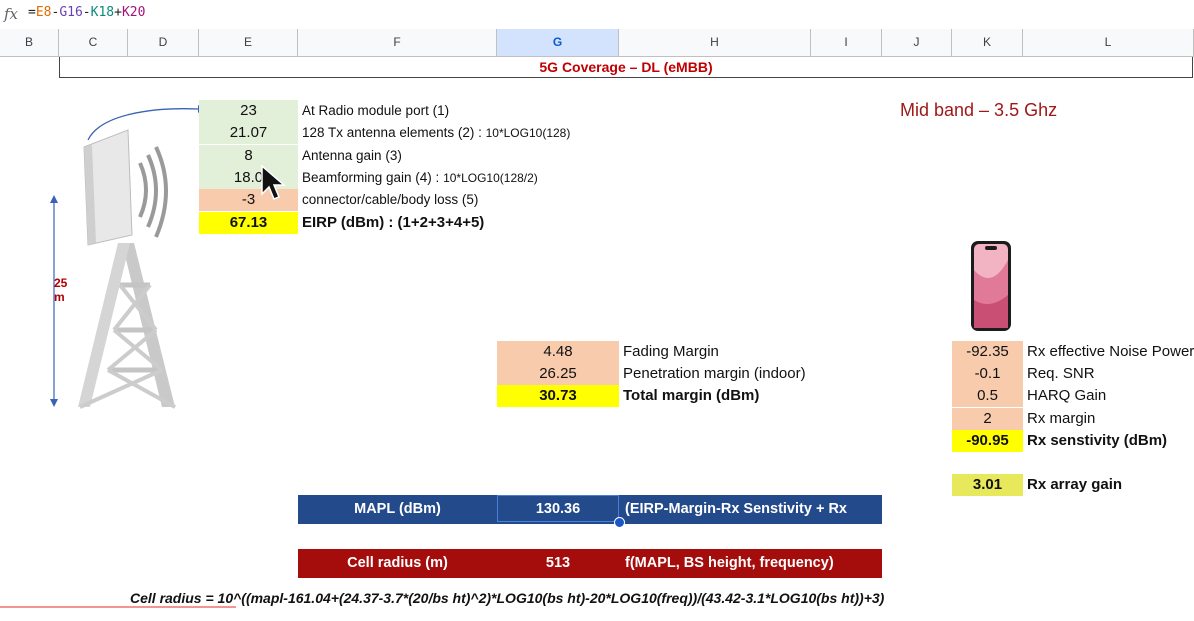  What do you see at coordinates (273, 182) in the screenshot?
I see `mouse-cursor-icon` at bounding box center [273, 182].